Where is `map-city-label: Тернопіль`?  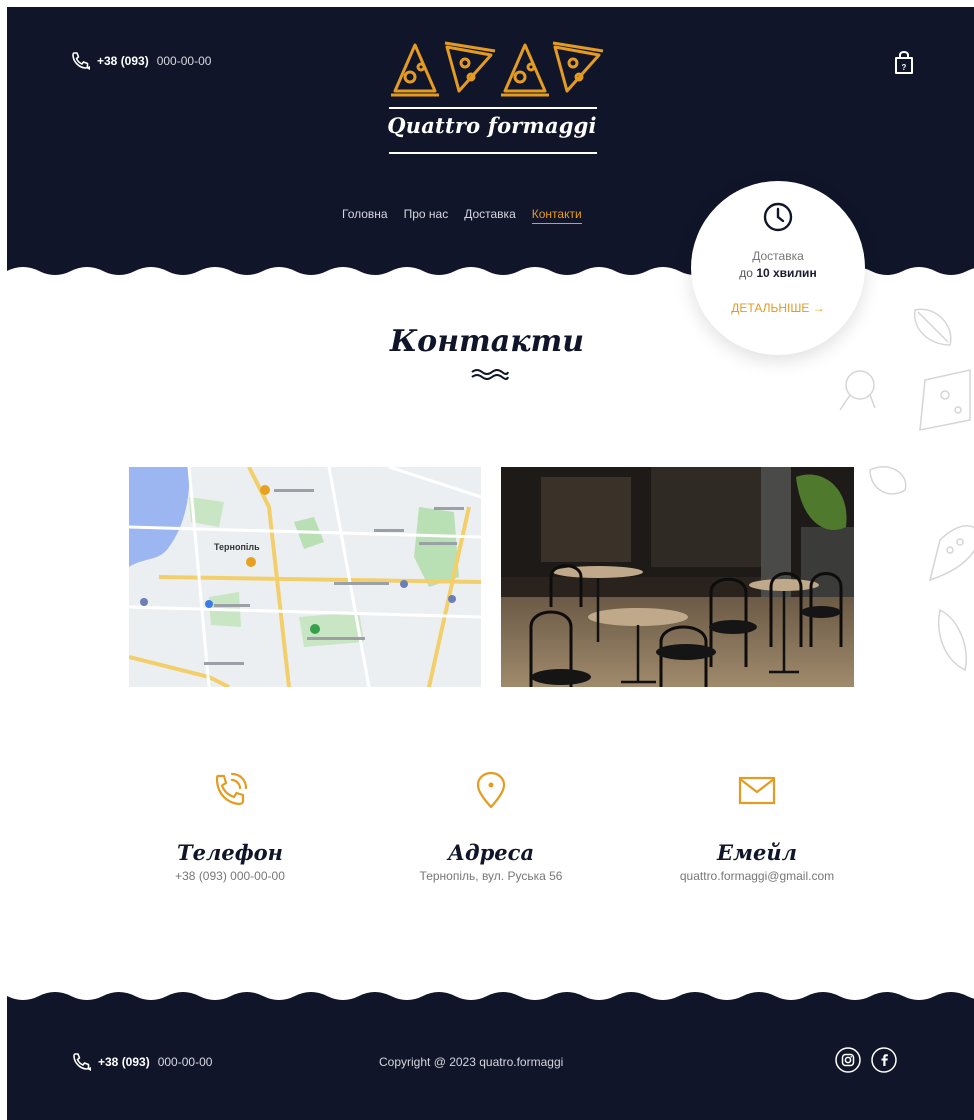 map-city-label: Тернопіль is located at coordinates (237, 547).